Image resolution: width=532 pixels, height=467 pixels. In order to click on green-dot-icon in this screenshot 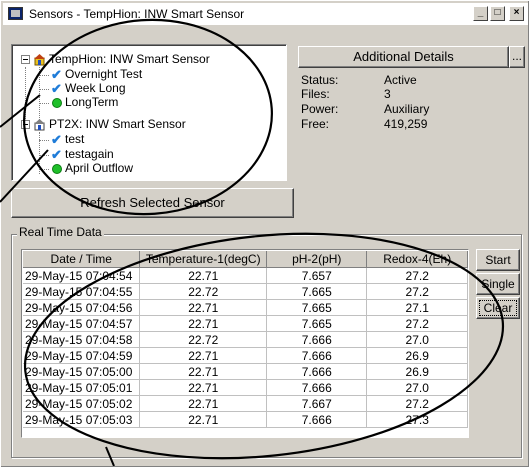, I will do `click(57, 169)`.